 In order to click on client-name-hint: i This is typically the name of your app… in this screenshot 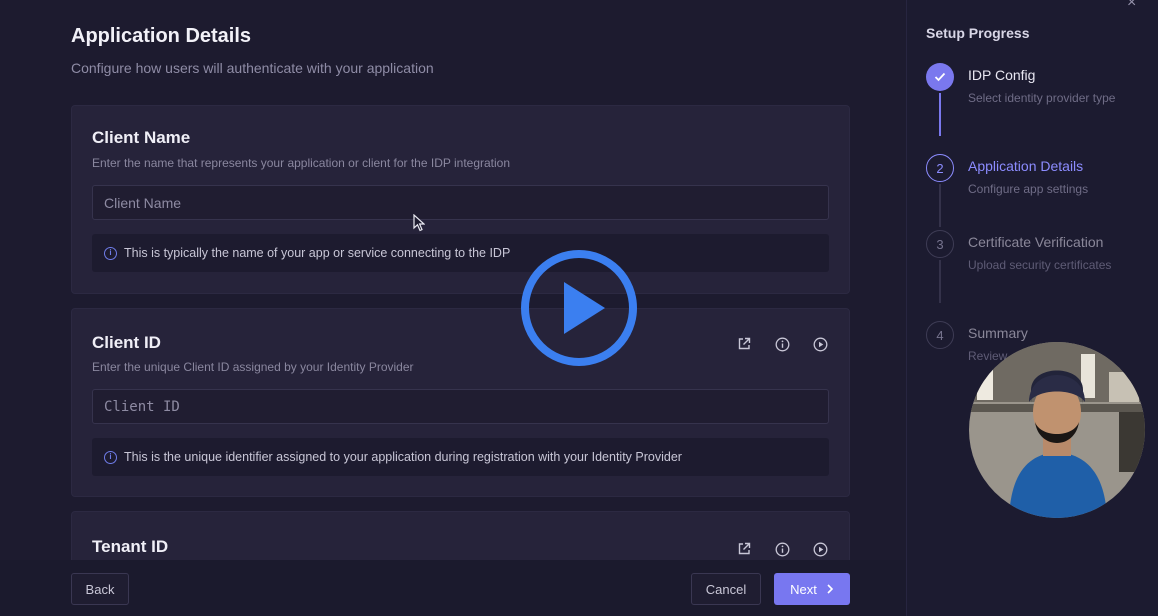, I will do `click(460, 253)`.